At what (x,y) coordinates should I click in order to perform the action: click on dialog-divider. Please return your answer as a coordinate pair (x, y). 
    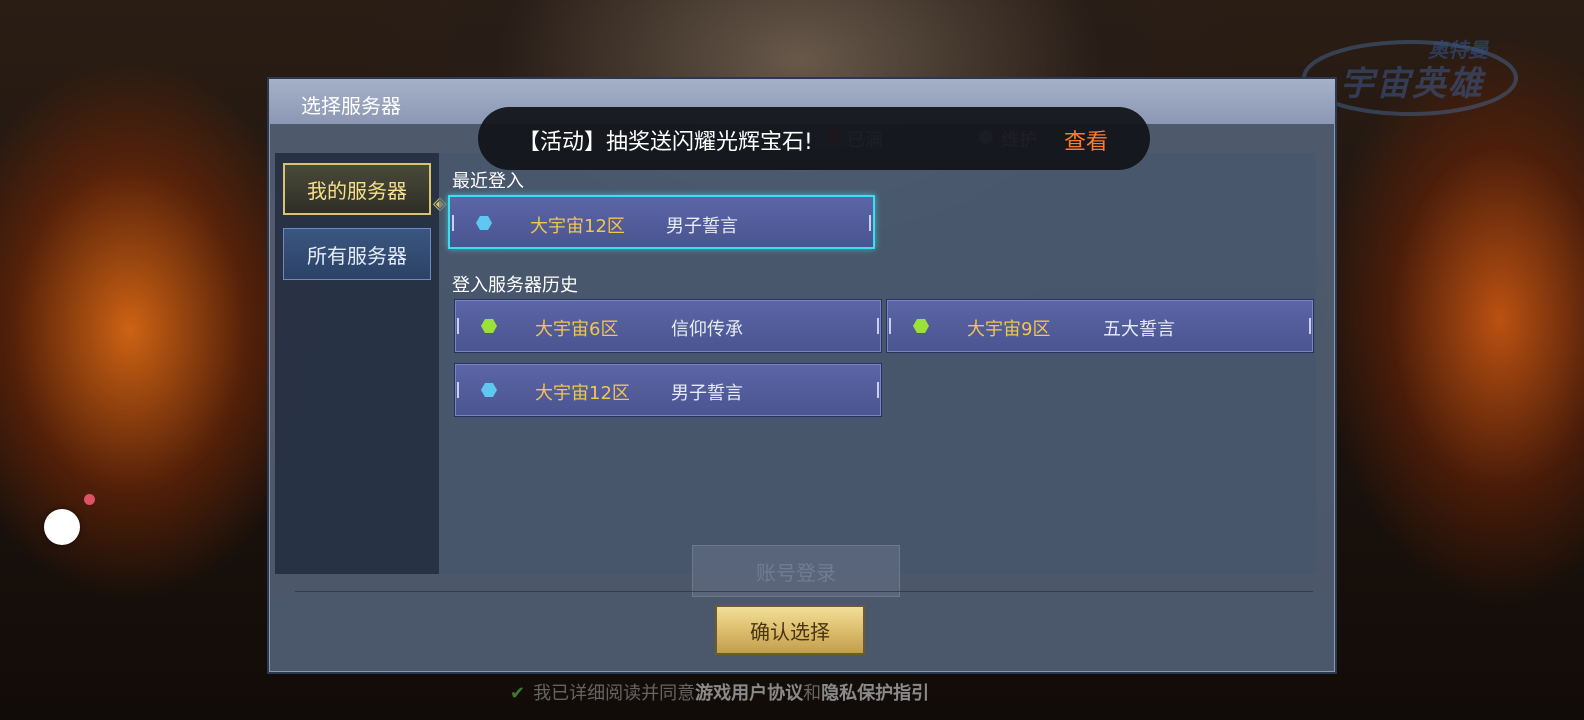
    Looking at the image, I should click on (804, 591).